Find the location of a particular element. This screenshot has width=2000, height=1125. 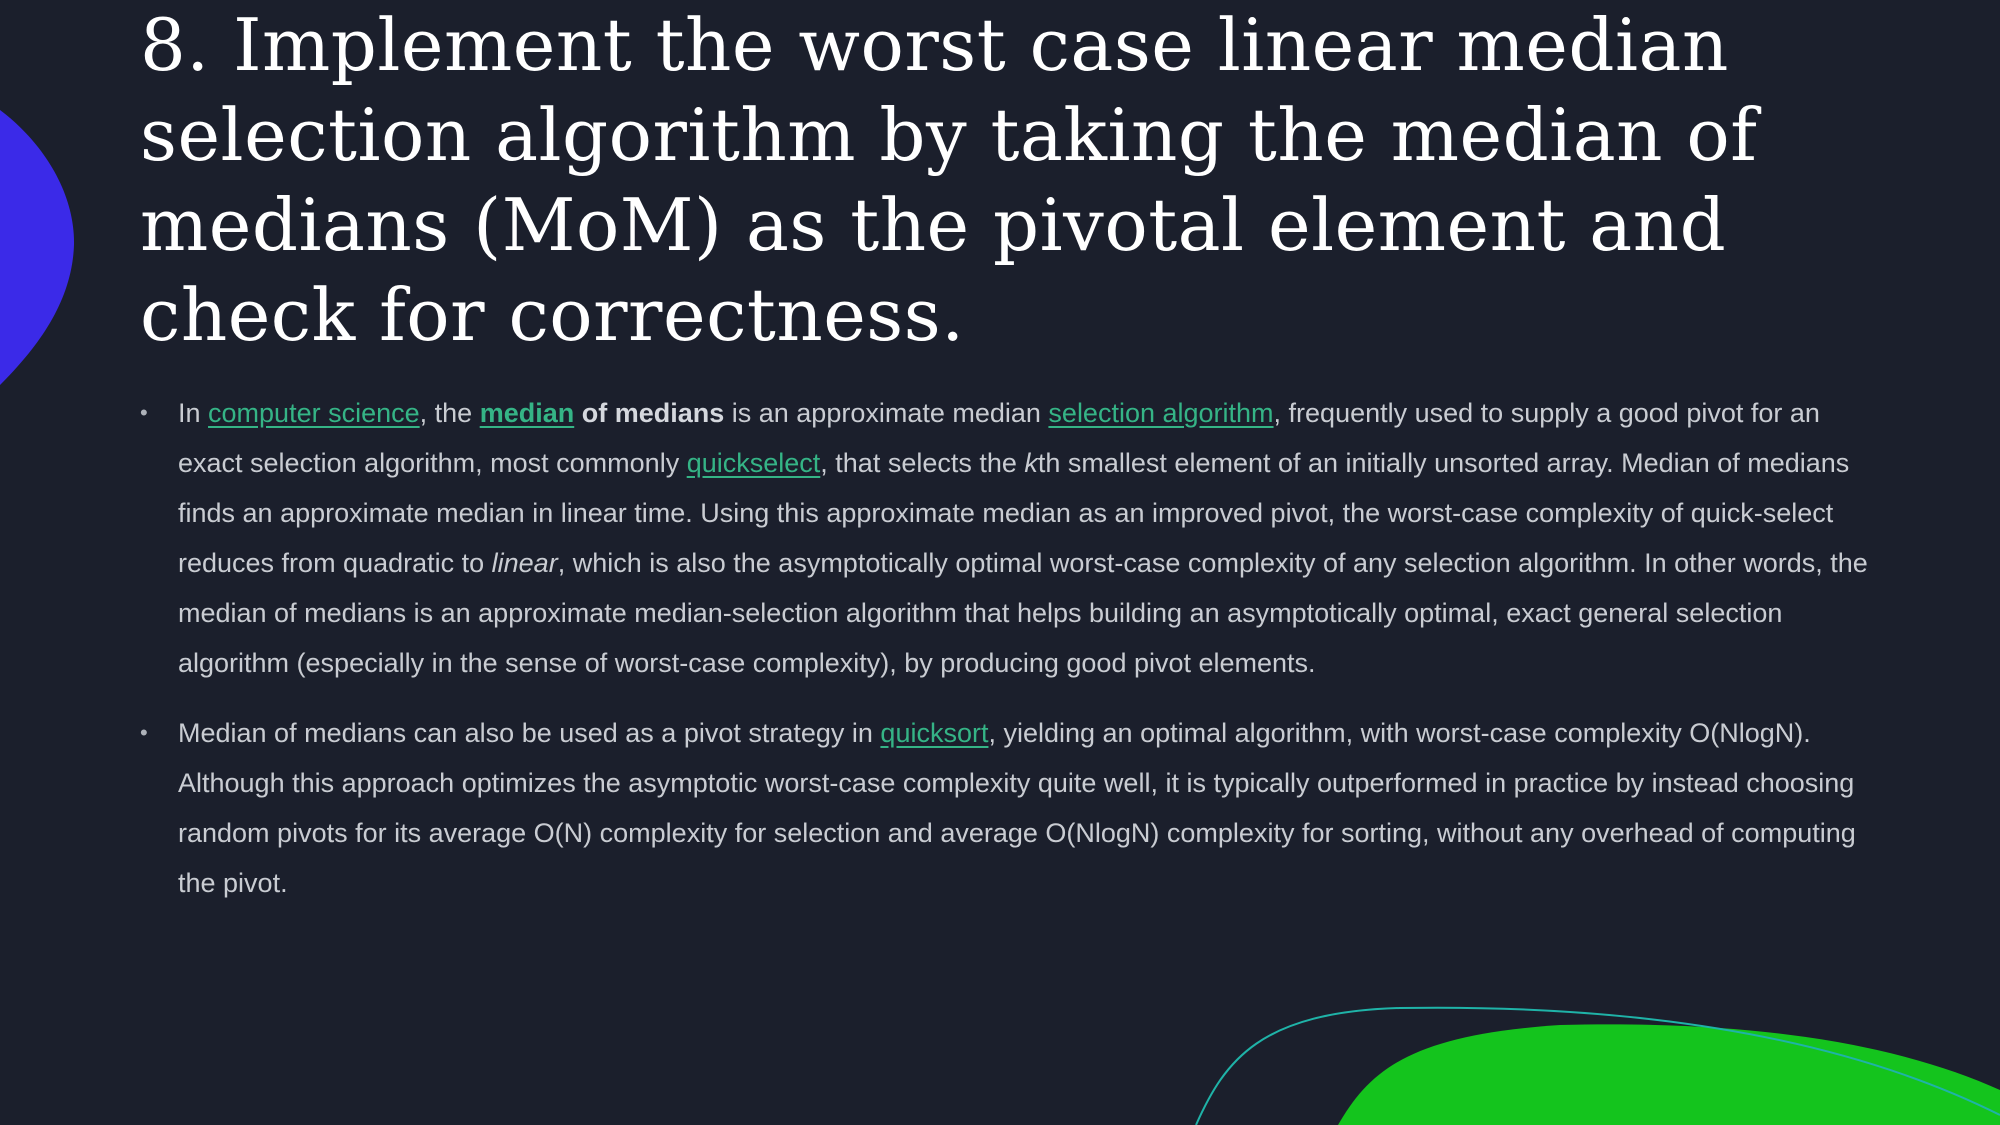

link-quickselect: quickselect is located at coordinates (754, 463).